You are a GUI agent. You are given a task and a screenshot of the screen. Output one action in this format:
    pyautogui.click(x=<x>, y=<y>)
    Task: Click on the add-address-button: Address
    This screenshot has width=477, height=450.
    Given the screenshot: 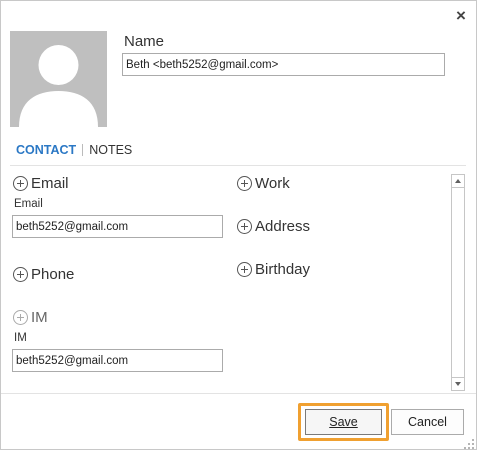 What is the action you would take?
    pyautogui.click(x=273, y=226)
    